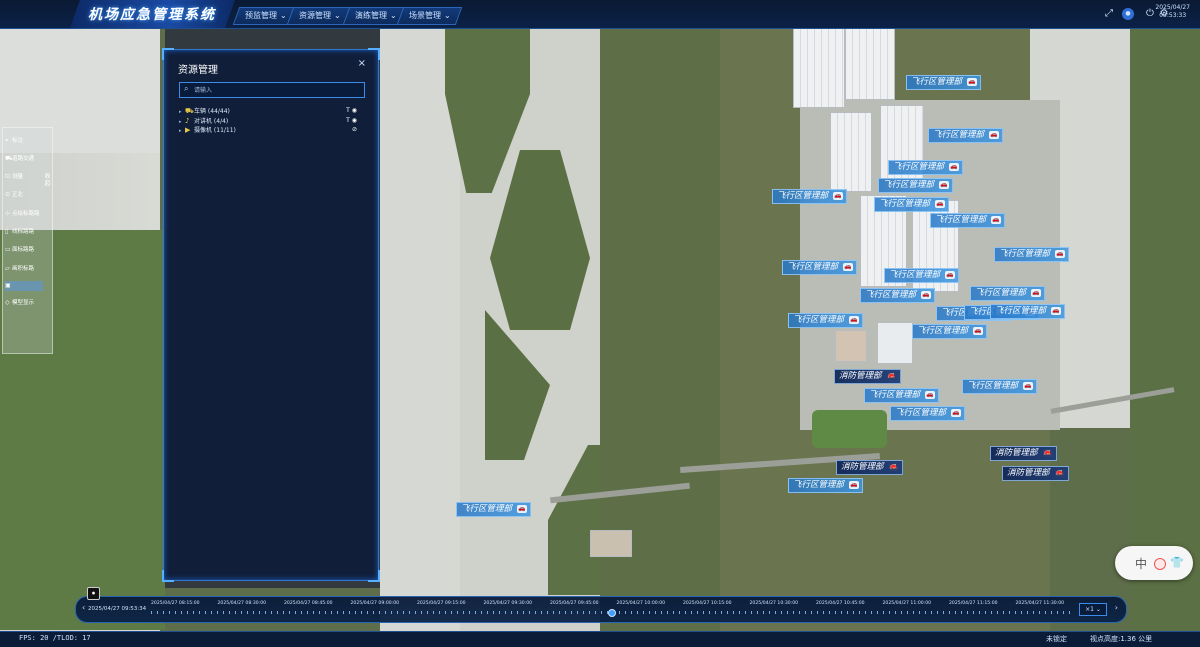  What do you see at coordinates (22, 214) in the screenshot?
I see `tool-point-path: ⊹ 点绘标路路` at bounding box center [22, 214].